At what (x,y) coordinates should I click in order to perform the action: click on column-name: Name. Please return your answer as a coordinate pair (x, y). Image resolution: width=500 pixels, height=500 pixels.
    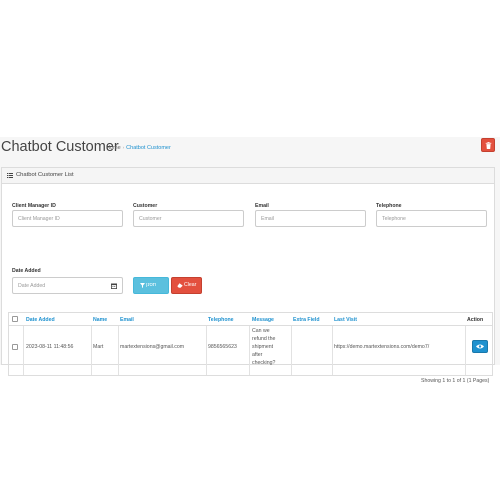
    Looking at the image, I should click on (100, 320).